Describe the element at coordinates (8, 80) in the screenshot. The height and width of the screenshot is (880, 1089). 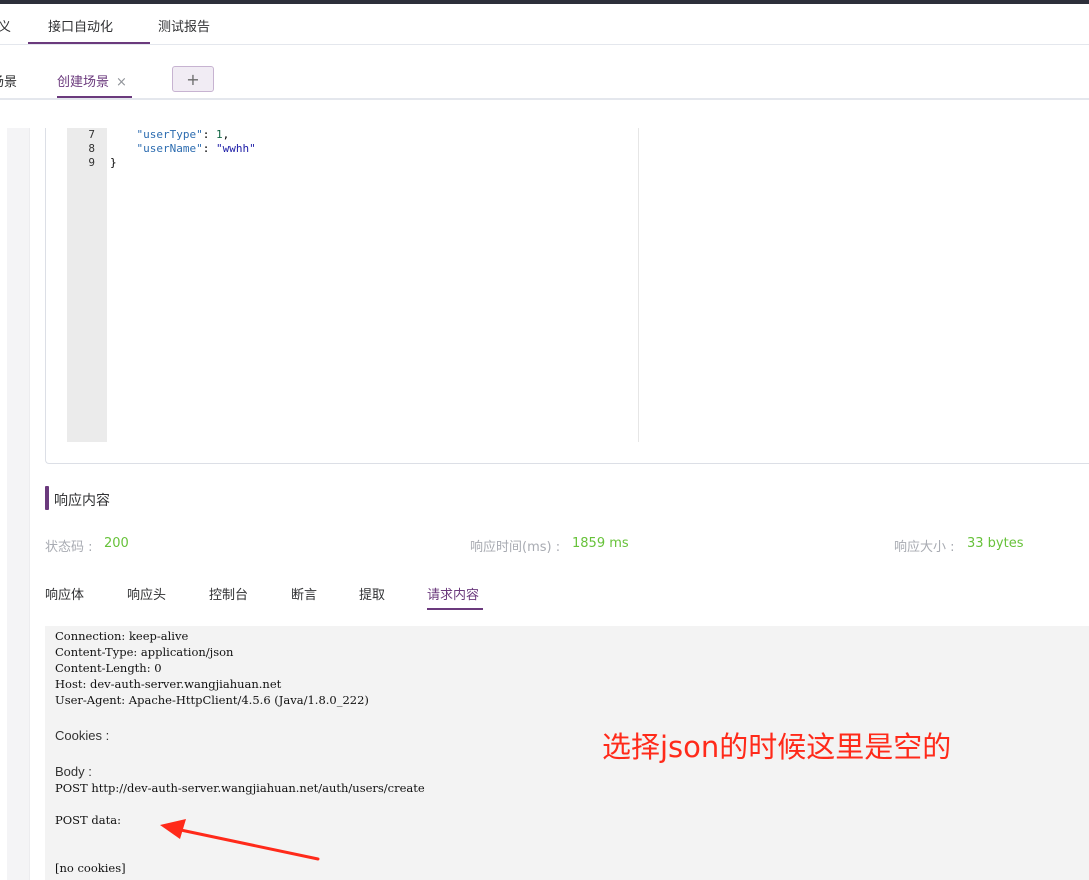
I see `tab-scene: 场景` at that location.